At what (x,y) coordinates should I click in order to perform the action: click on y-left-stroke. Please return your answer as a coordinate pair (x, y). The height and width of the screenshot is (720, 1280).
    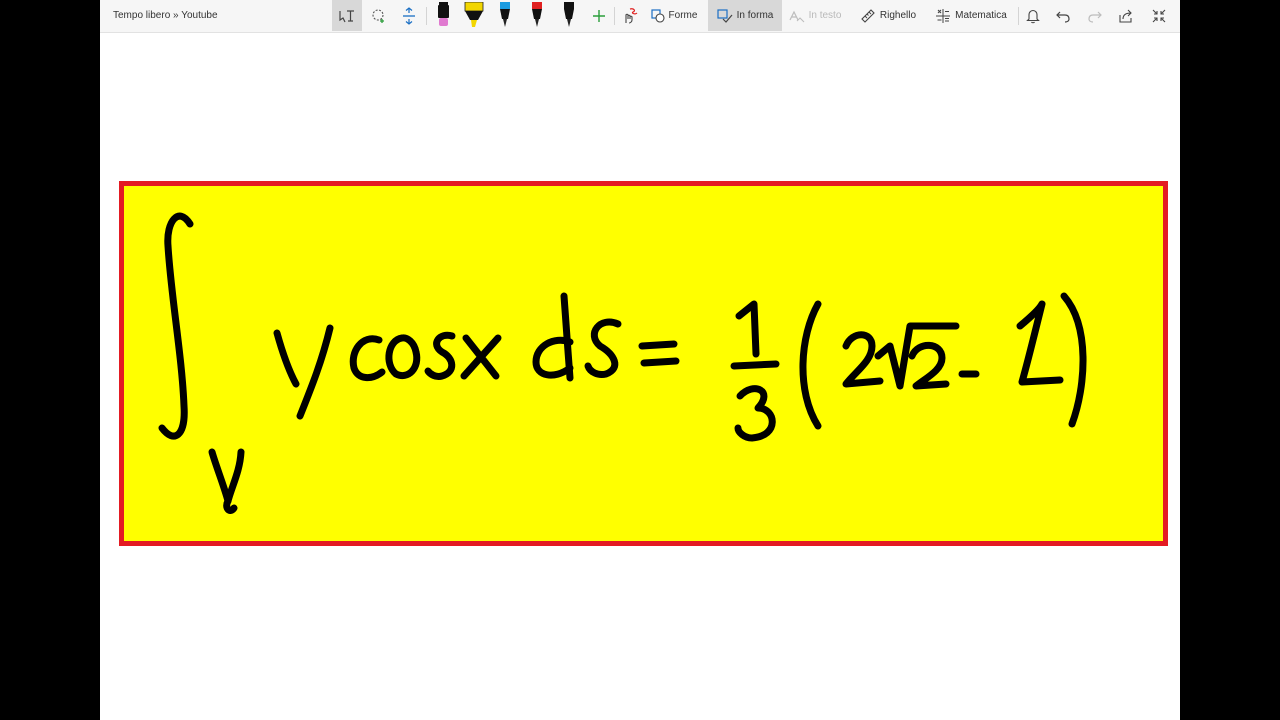
    Looking at the image, I should click on (286, 358).